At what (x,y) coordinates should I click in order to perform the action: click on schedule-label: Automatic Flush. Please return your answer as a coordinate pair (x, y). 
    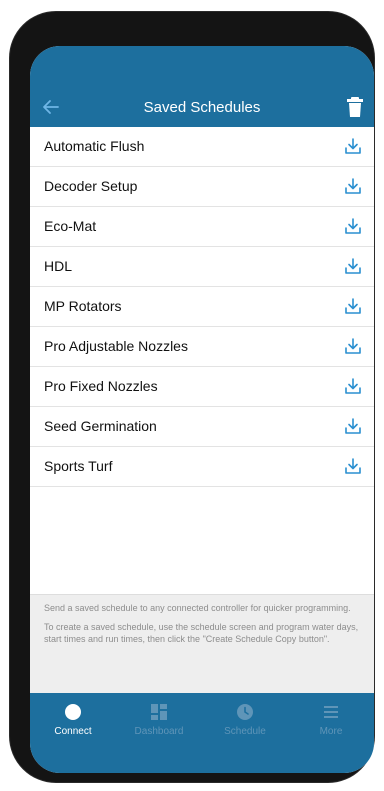
    Looking at the image, I should click on (94, 146).